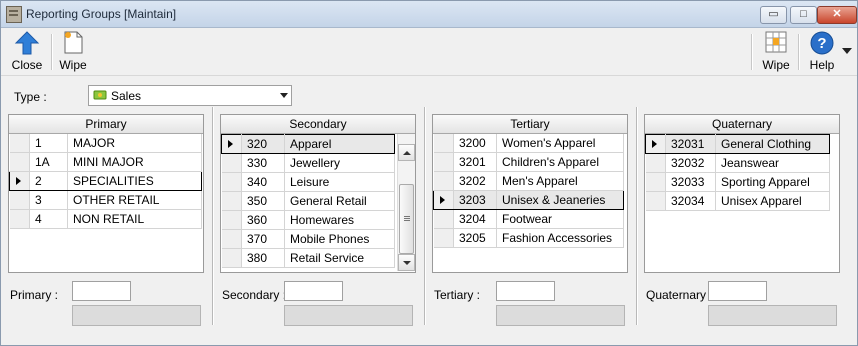 The height and width of the screenshot is (346, 858). Describe the element at coordinates (776, 65) in the screenshot. I see `wipe-grid-label: Wipe` at that location.